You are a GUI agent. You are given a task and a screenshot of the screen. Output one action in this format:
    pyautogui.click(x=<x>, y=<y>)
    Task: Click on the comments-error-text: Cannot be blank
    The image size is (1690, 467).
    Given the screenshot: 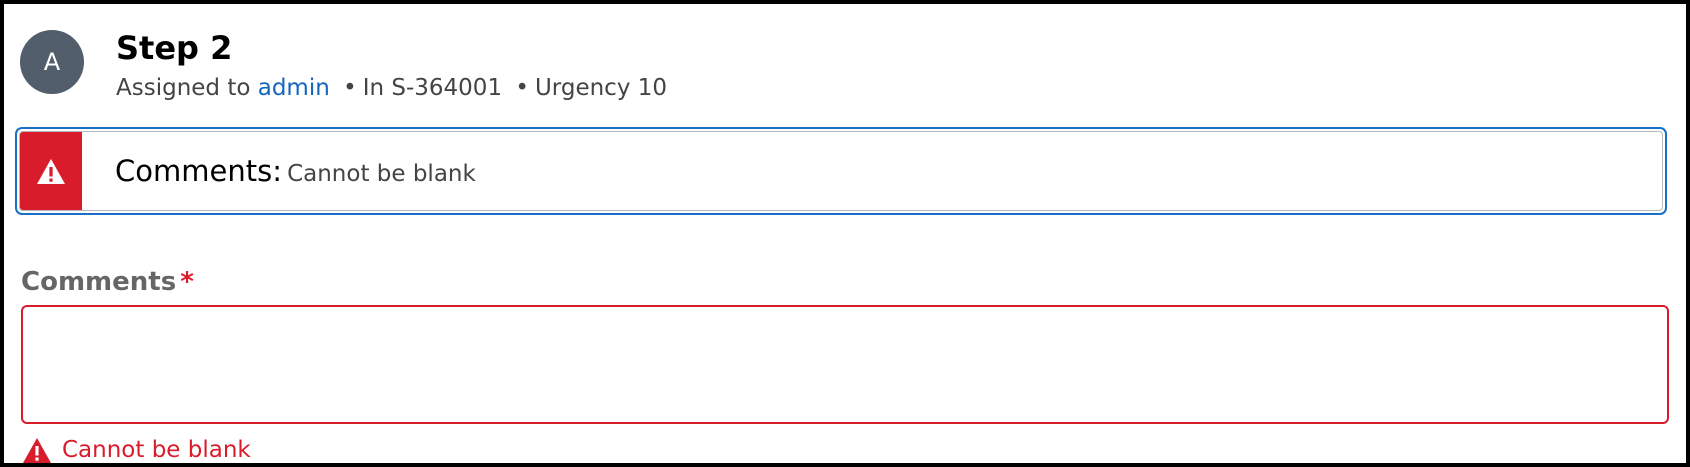 What is the action you would take?
    pyautogui.click(x=156, y=450)
    